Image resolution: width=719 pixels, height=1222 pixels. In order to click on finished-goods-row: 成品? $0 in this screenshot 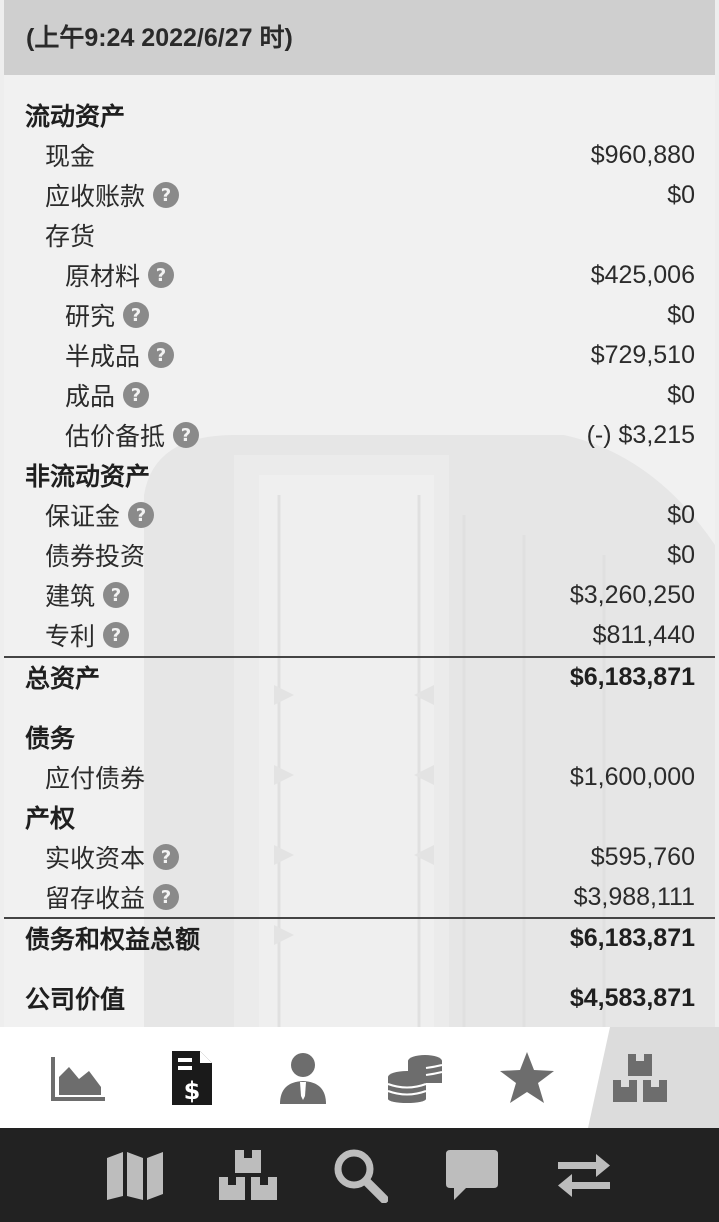, I will do `click(359, 395)`.